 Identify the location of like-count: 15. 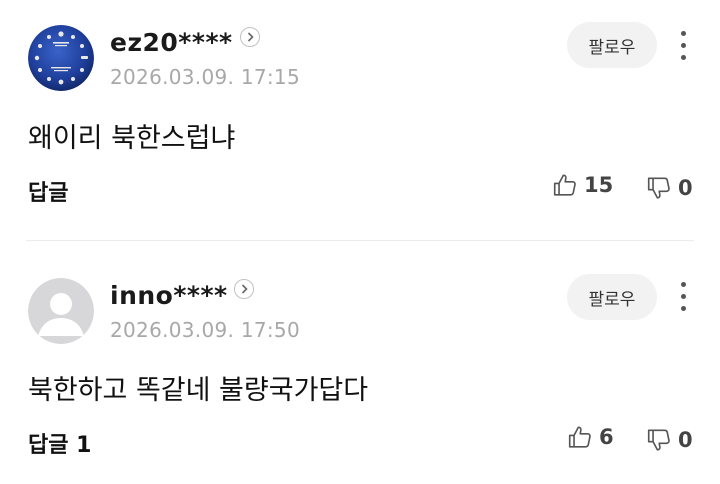
(599, 185).